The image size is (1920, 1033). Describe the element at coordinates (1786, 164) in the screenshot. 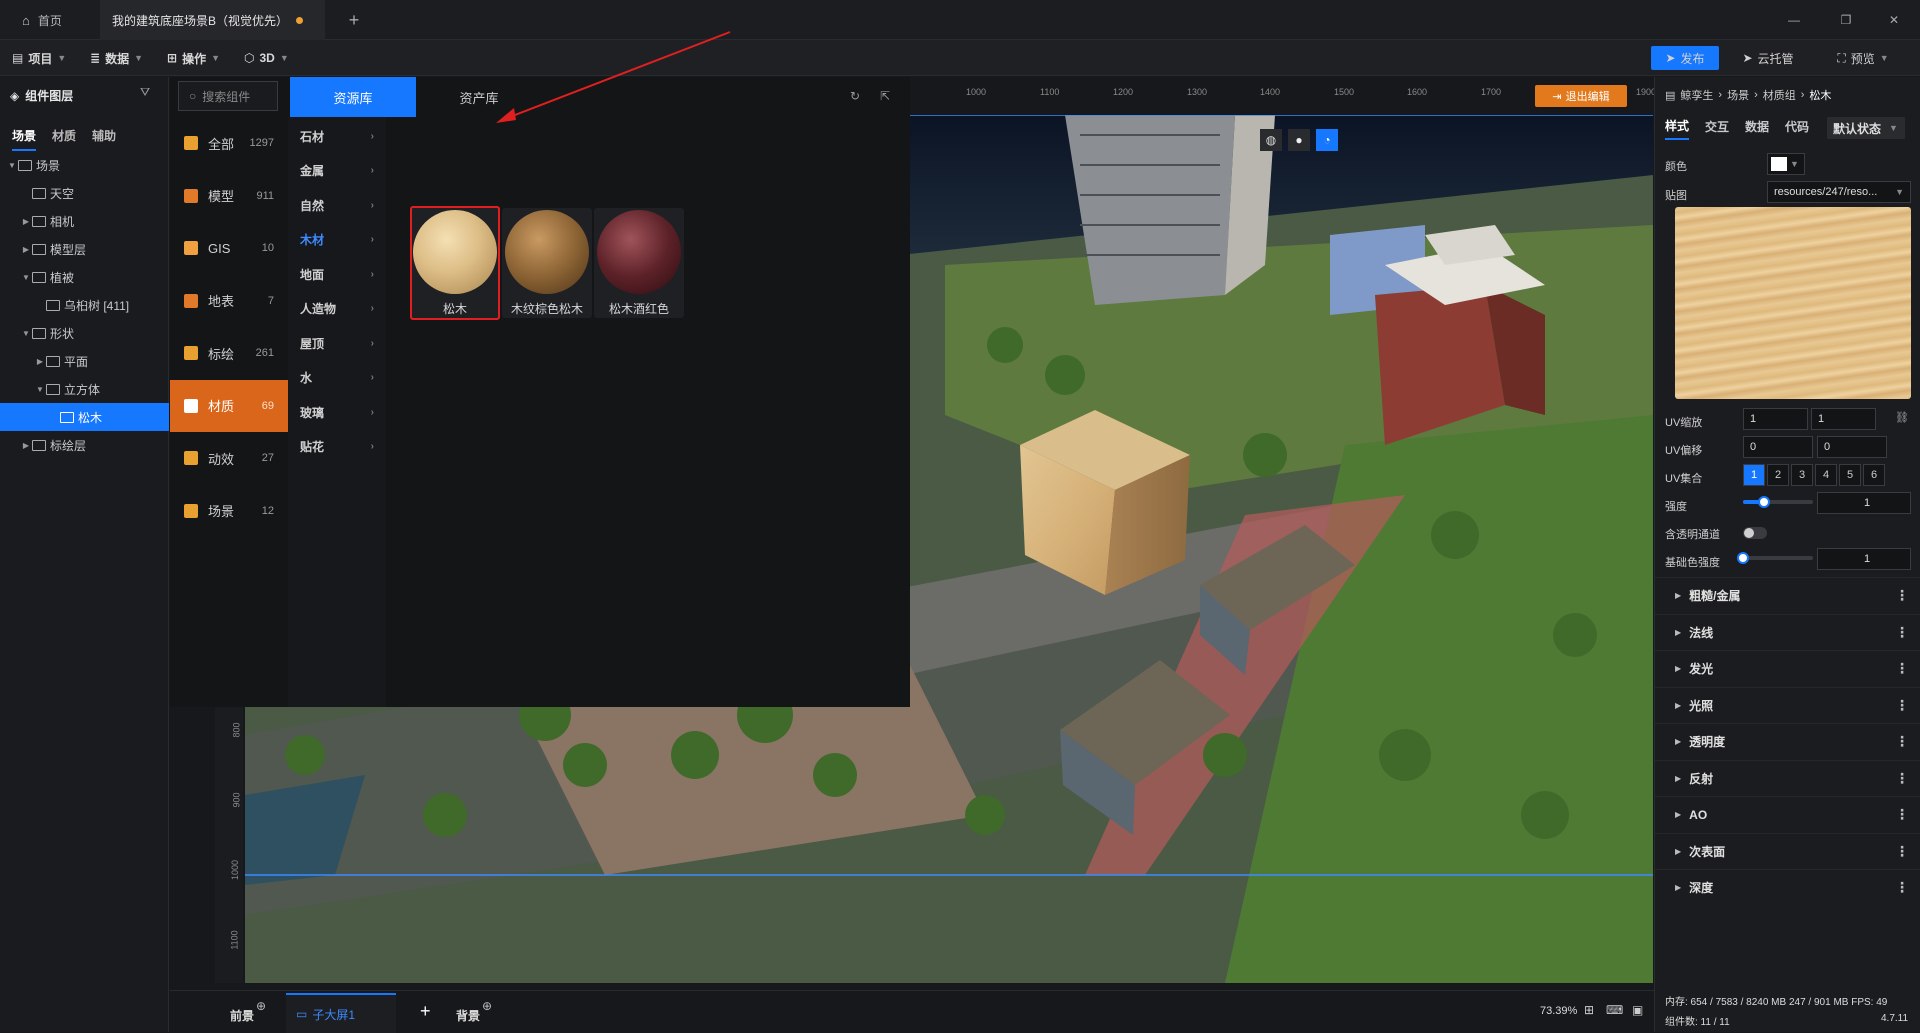

I see `color-picker: ▼` at that location.